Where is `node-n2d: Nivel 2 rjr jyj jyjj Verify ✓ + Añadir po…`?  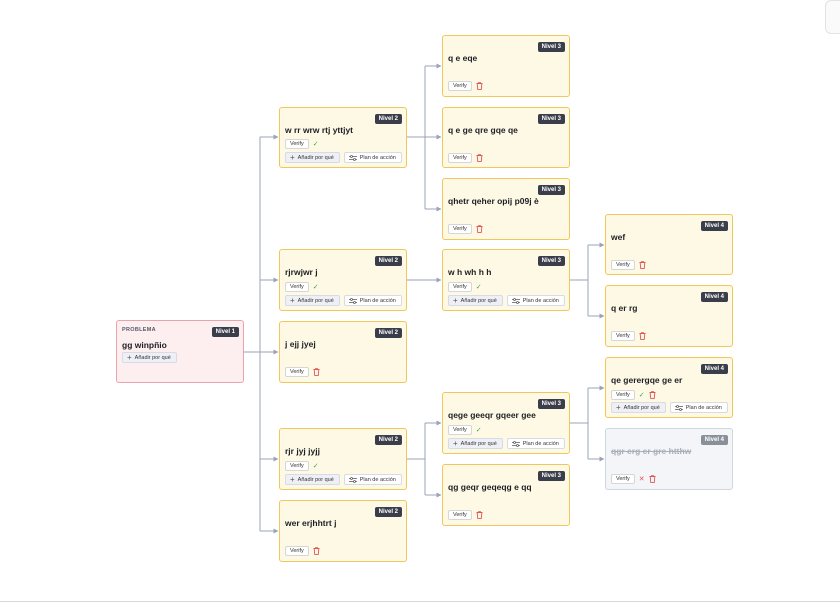 node-n2d: Nivel 2 rjr jyj jyjj Verify ✓ + Añadir po… is located at coordinates (343, 459).